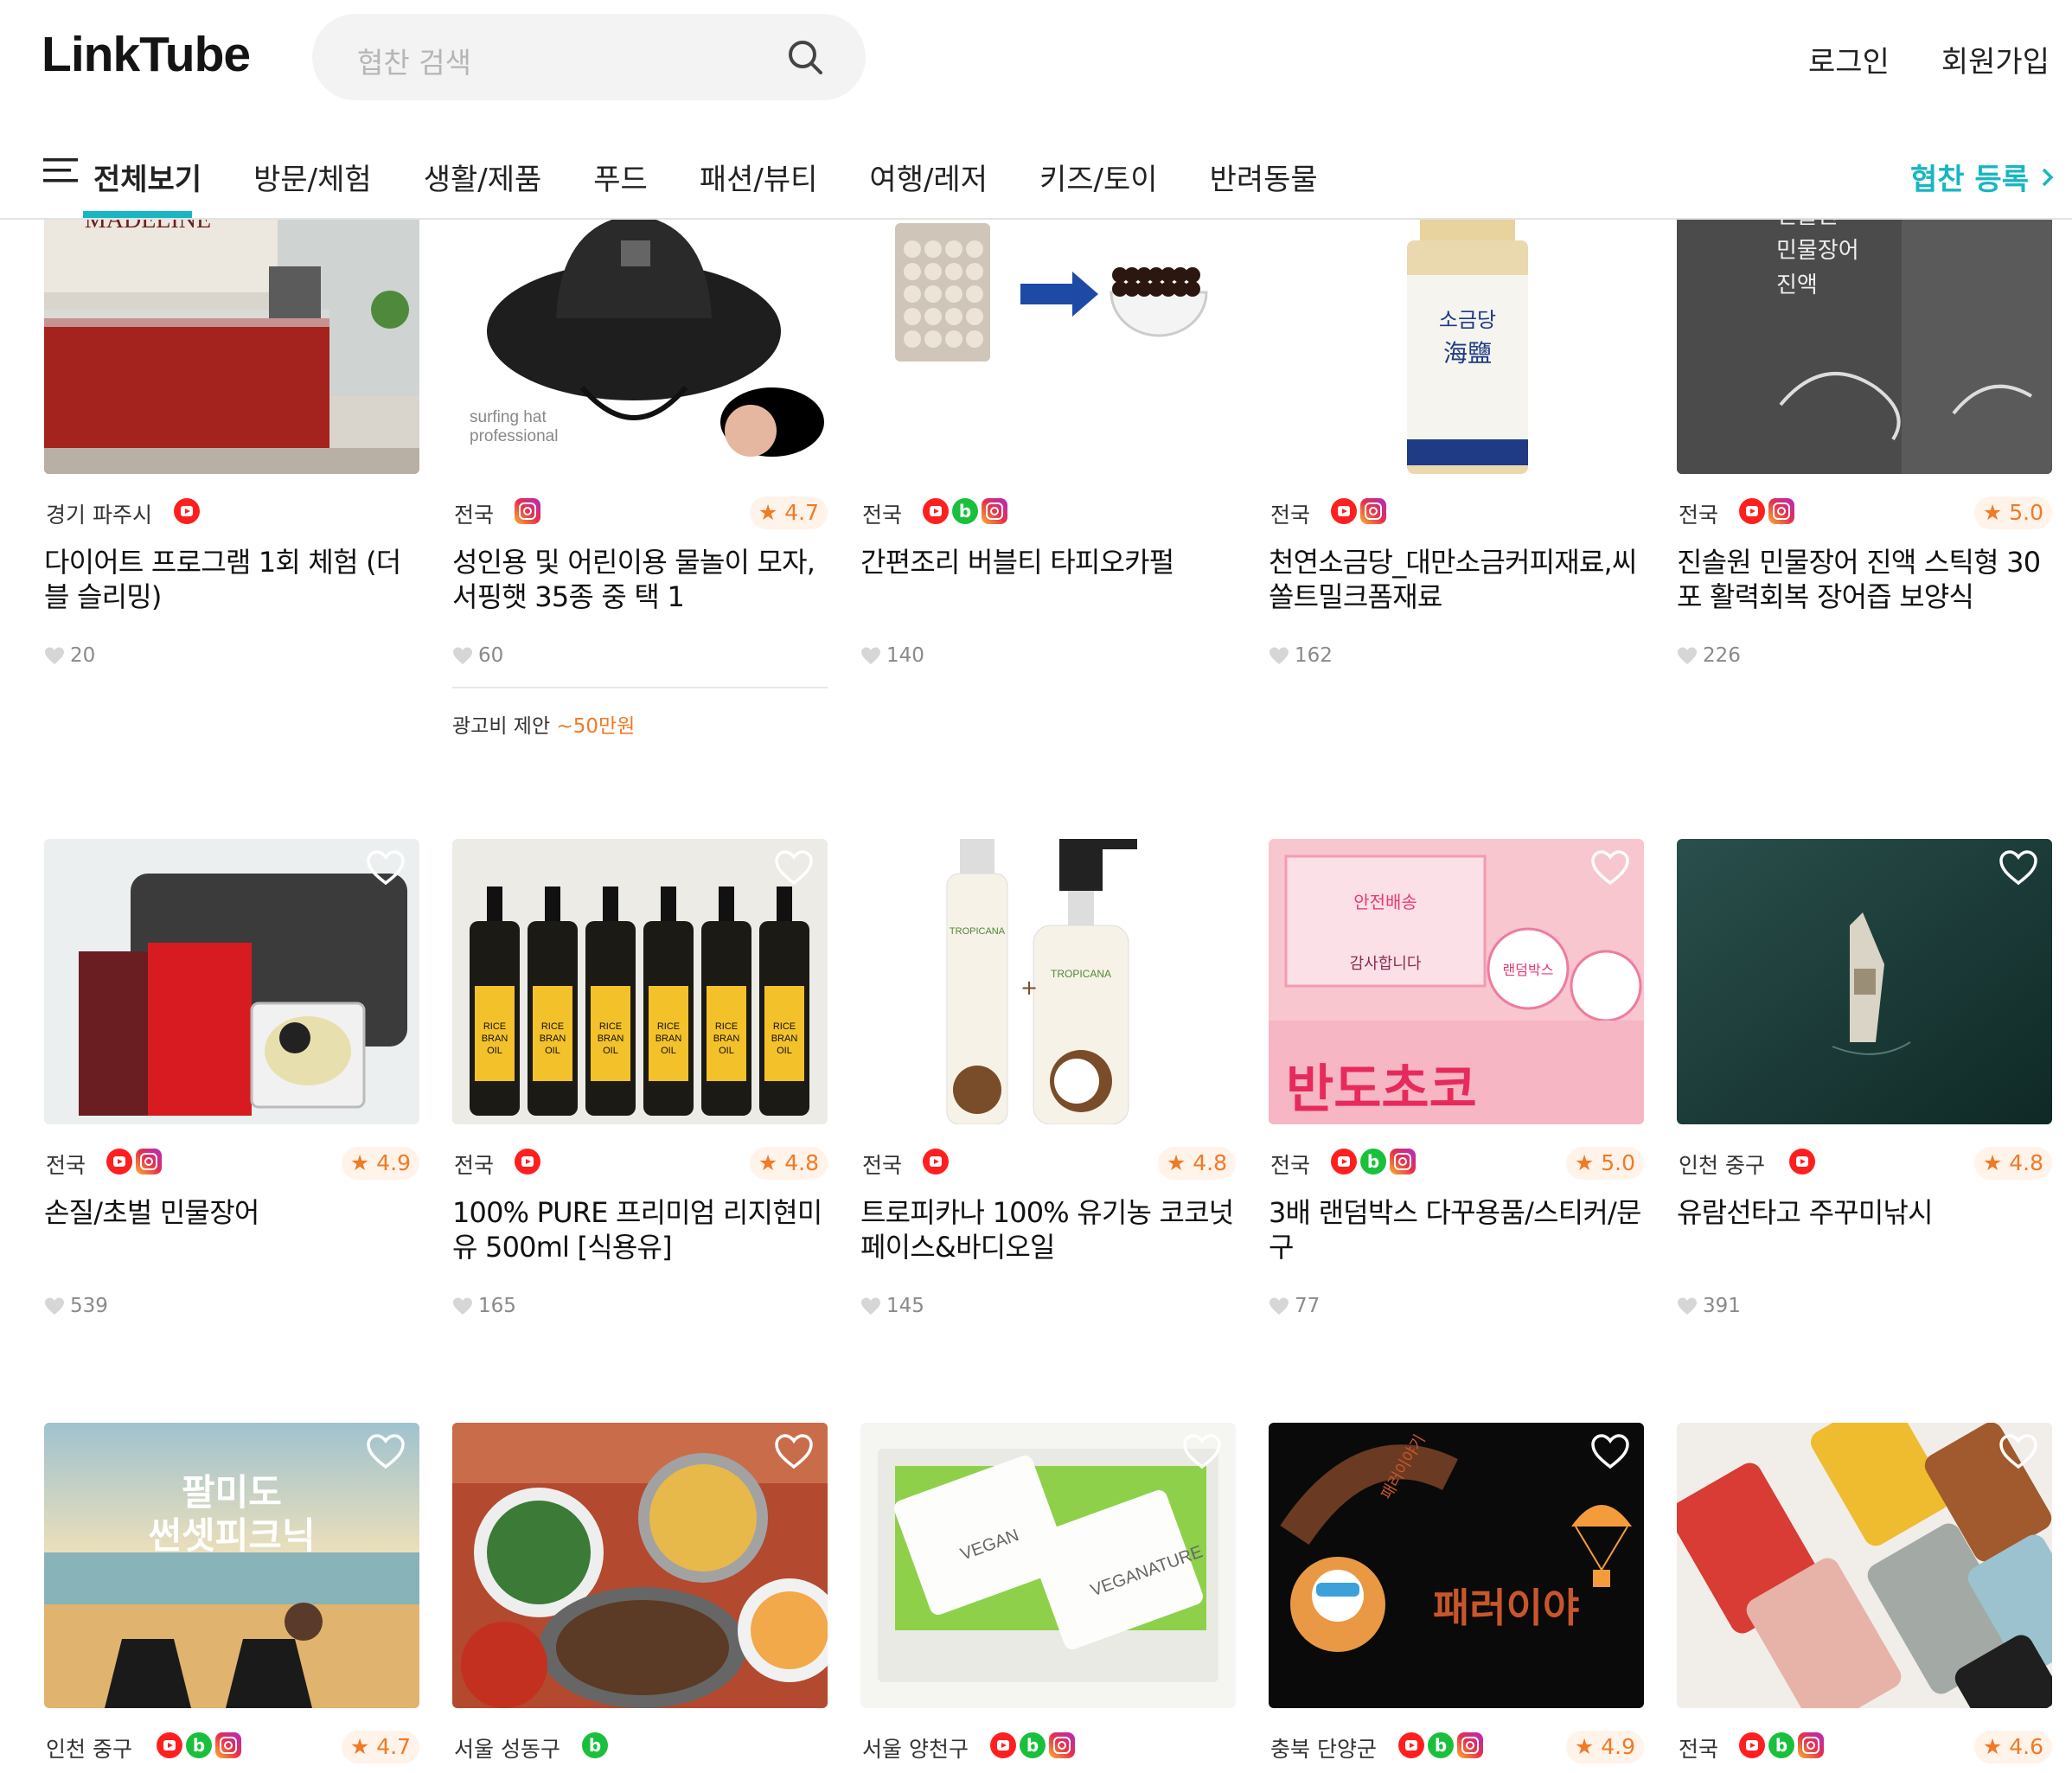  I want to click on rating-badge: ★ 4.9, so click(1604, 1747).